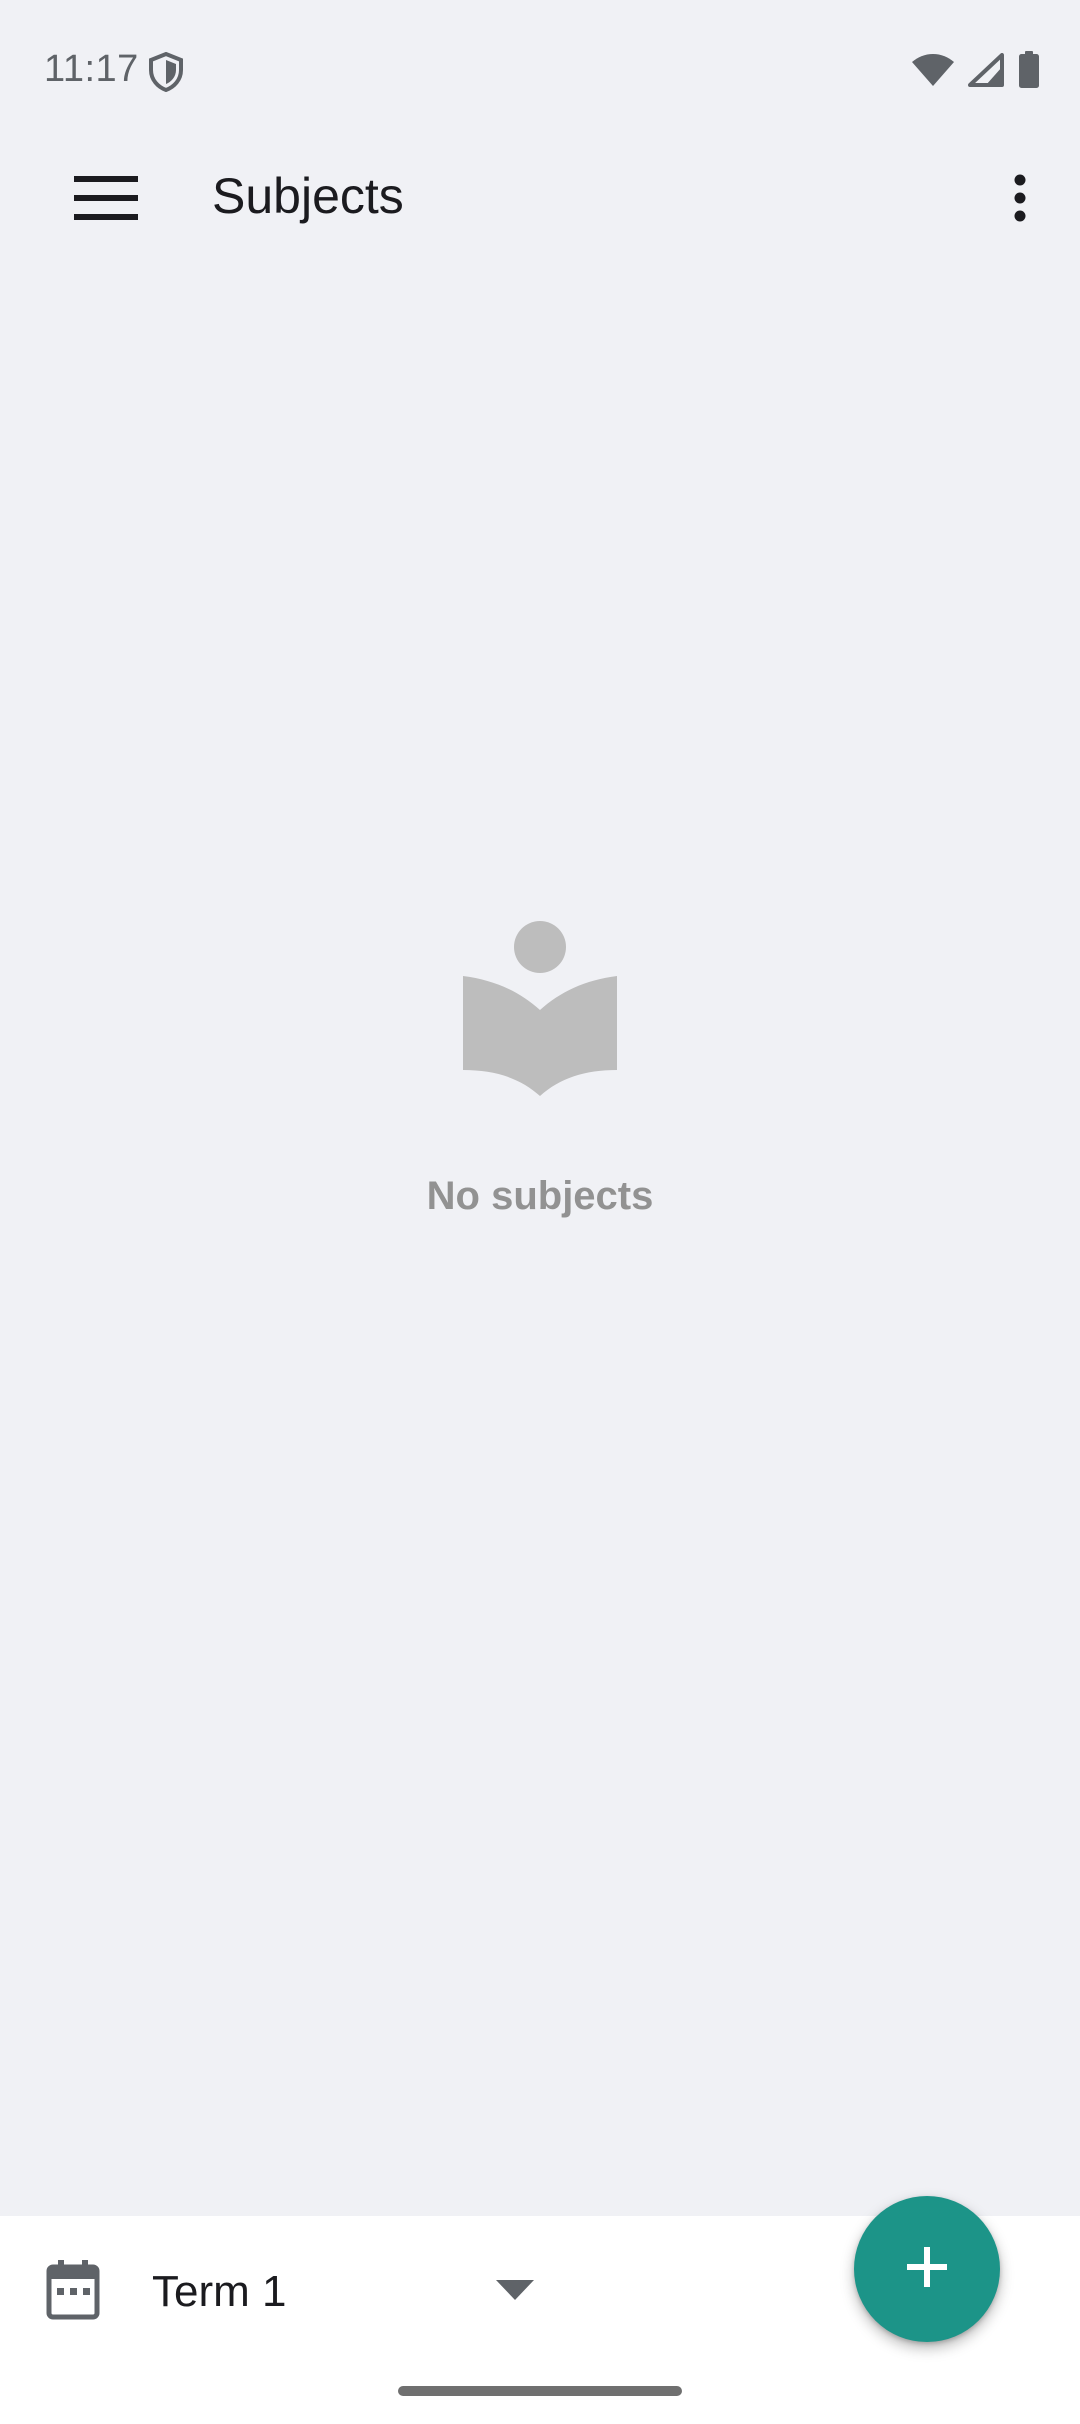  Describe the element at coordinates (540, 1196) in the screenshot. I see `empty-state-message: No subjects` at that location.